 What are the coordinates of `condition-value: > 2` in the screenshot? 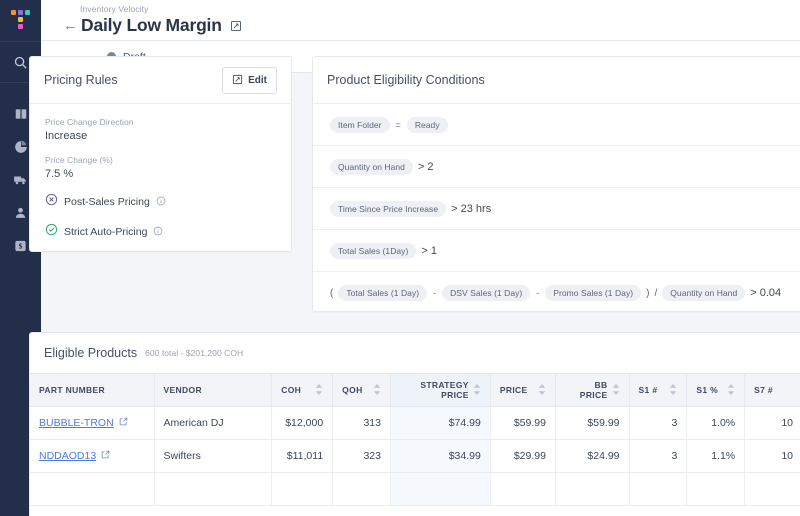 It's located at (425, 166).